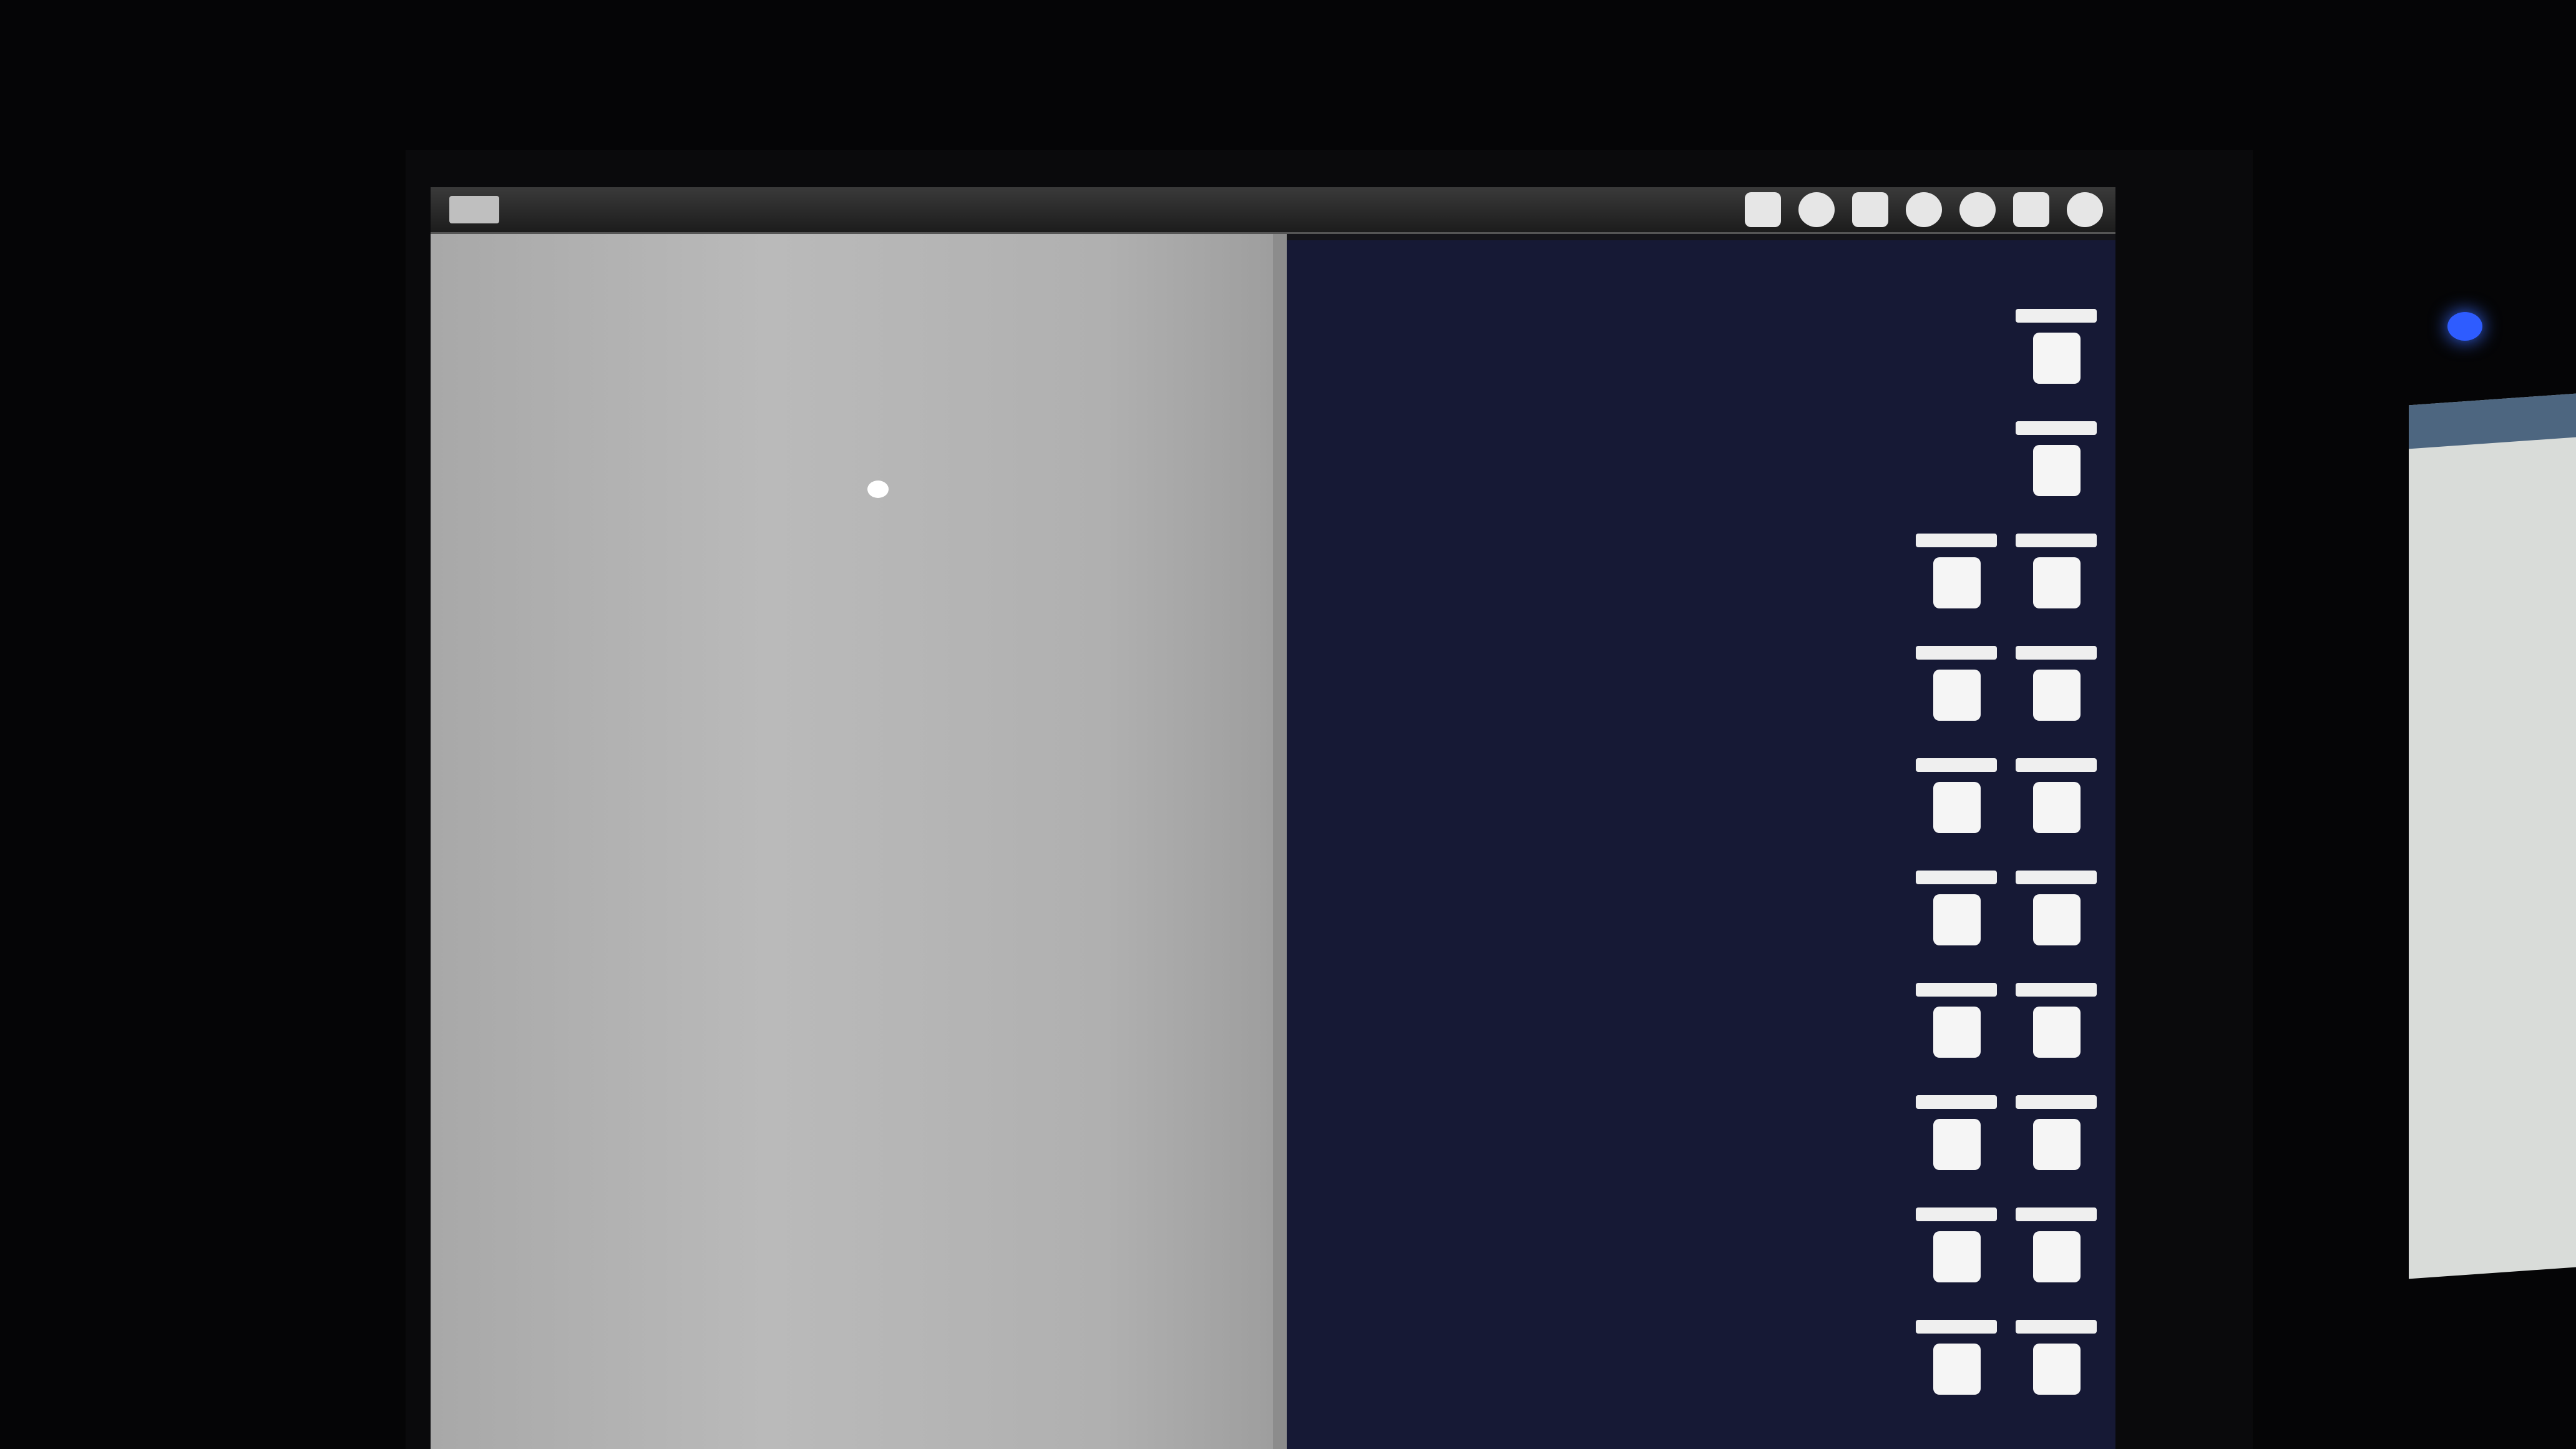  Describe the element at coordinates (1870, 209) in the screenshot. I see `display-icon` at that location.